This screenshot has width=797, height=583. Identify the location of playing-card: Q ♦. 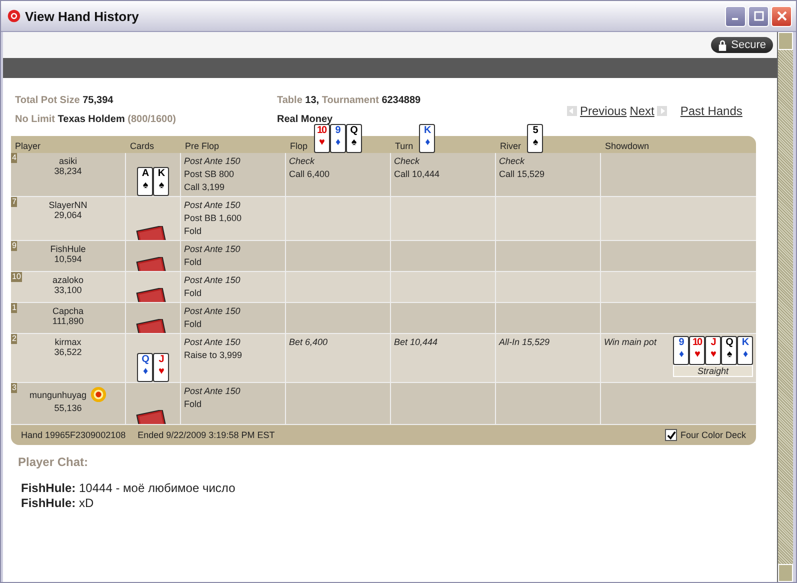
(145, 367).